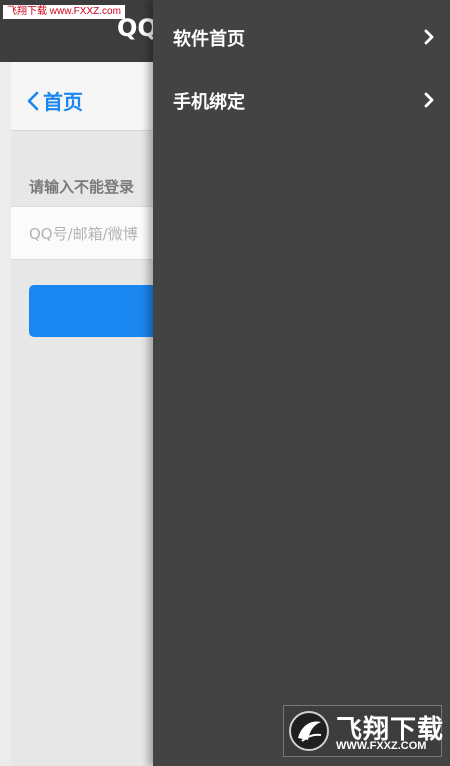  What do you see at coordinates (82, 187) in the screenshot?
I see `prompt-text: 请输入不能登录` at bounding box center [82, 187].